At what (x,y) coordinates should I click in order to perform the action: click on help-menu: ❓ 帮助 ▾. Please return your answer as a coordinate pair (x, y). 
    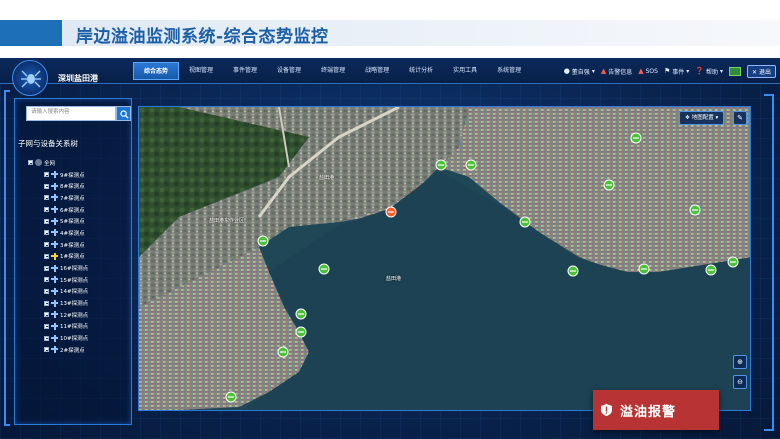
    Looking at the image, I should click on (709, 71).